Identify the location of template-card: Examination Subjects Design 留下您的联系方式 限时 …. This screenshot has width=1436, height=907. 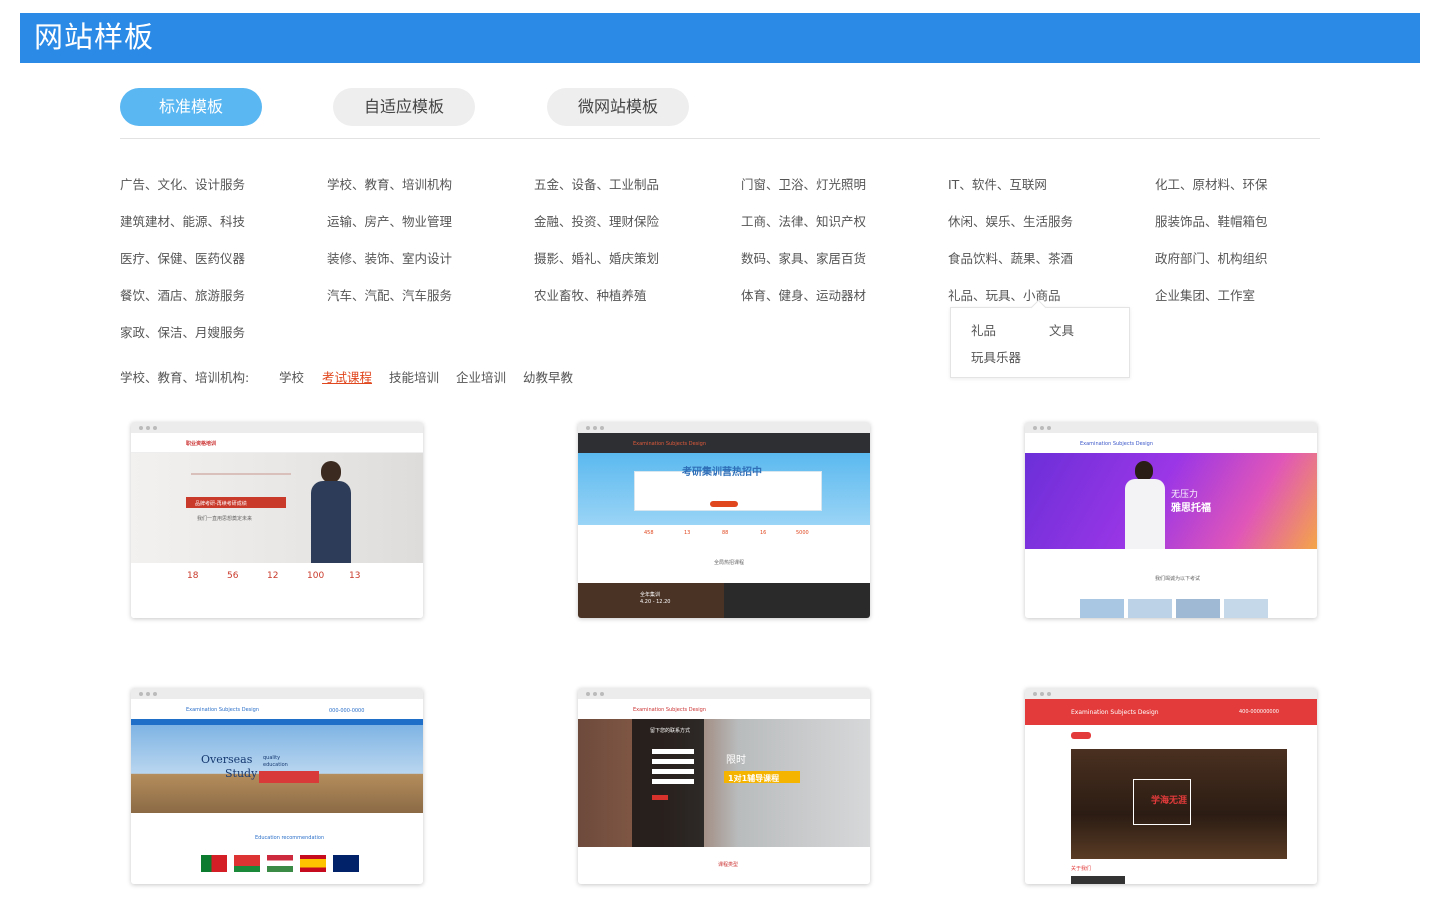
(724, 786).